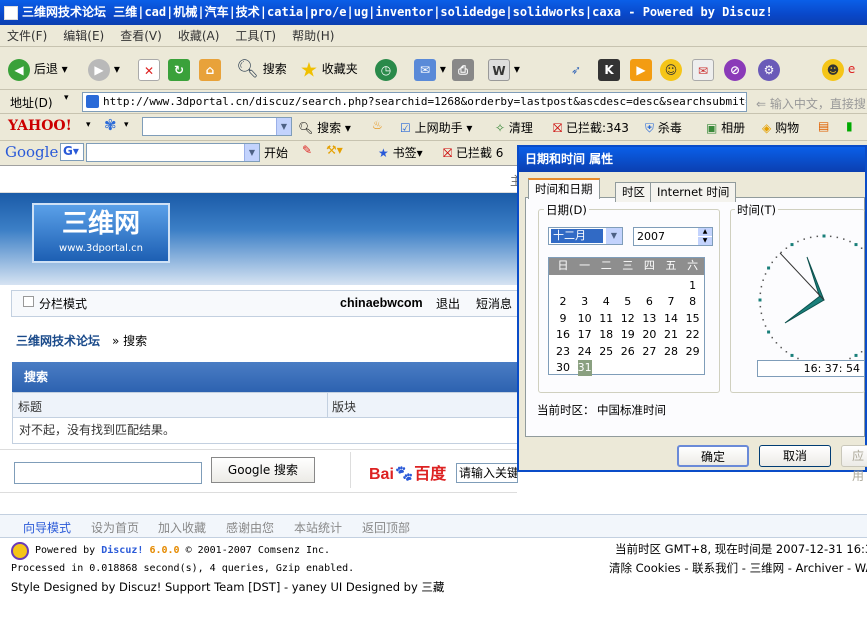 This screenshot has width=867, height=617. What do you see at coordinates (628, 319) in the screenshot?
I see `calendar-day: 12` at bounding box center [628, 319].